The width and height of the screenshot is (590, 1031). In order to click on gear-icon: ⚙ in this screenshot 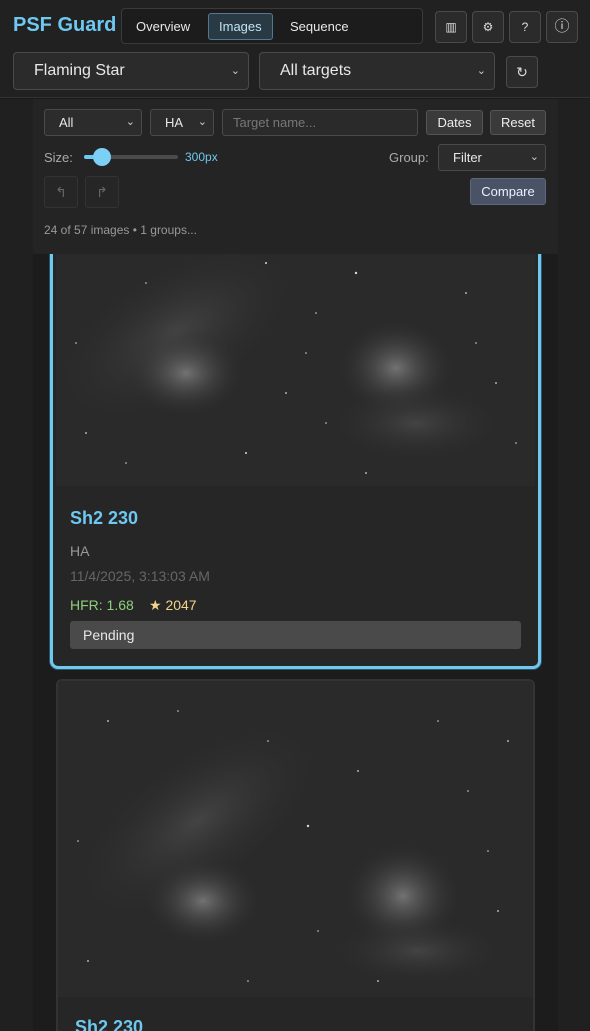, I will do `click(488, 27)`.